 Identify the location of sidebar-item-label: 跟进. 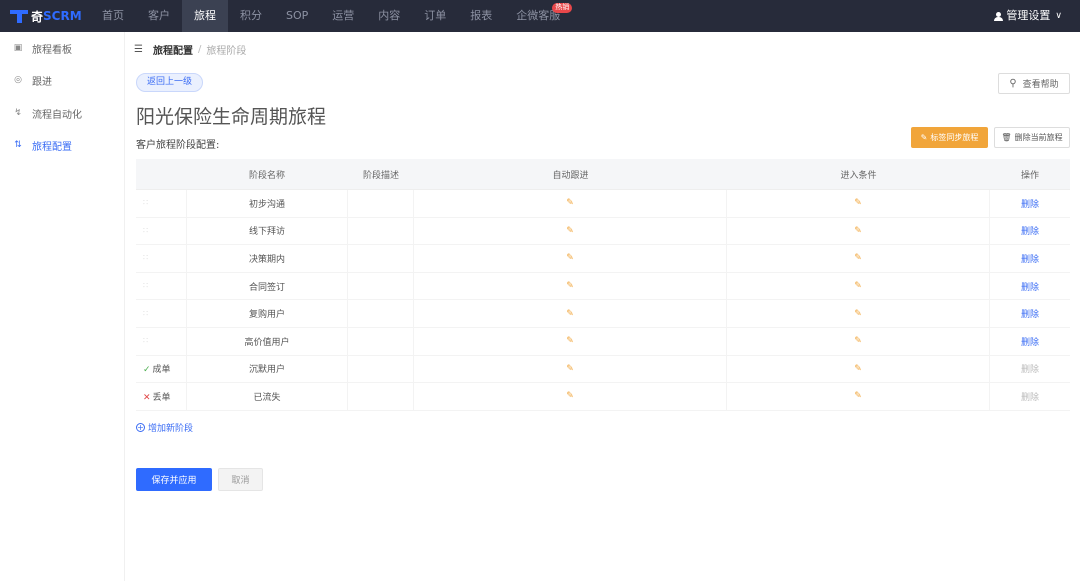
(42, 82).